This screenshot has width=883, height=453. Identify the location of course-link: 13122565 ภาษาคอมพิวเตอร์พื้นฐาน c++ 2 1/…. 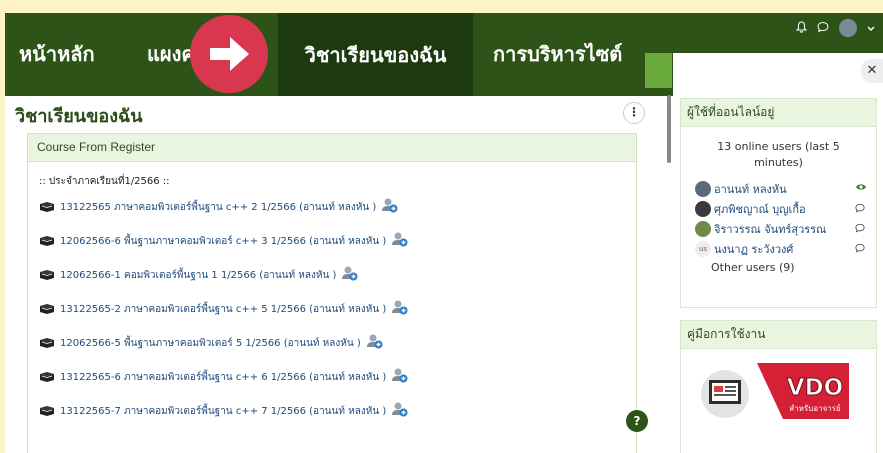
(218, 207).